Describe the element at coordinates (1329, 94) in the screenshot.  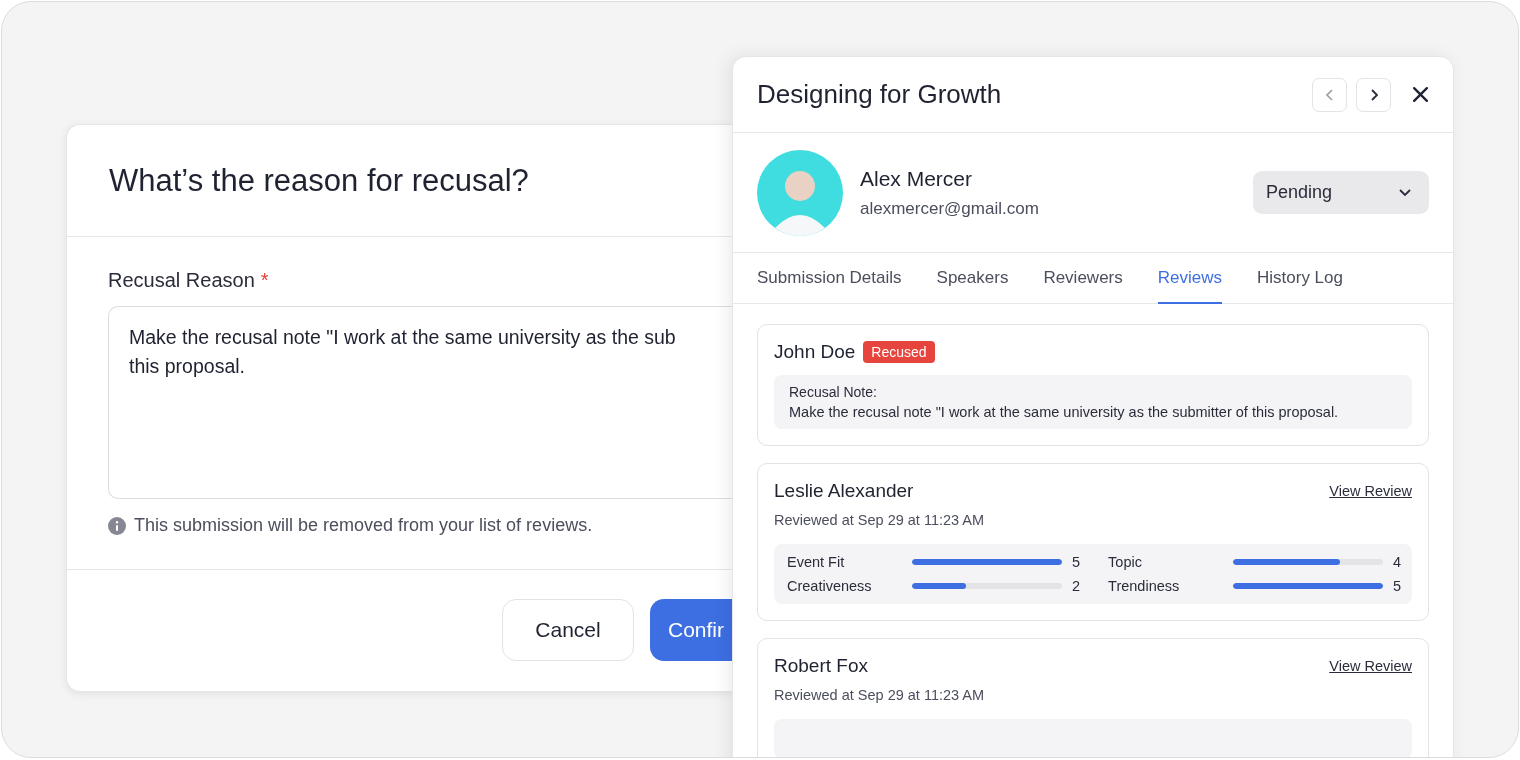
I see `chevron-left-icon` at that location.